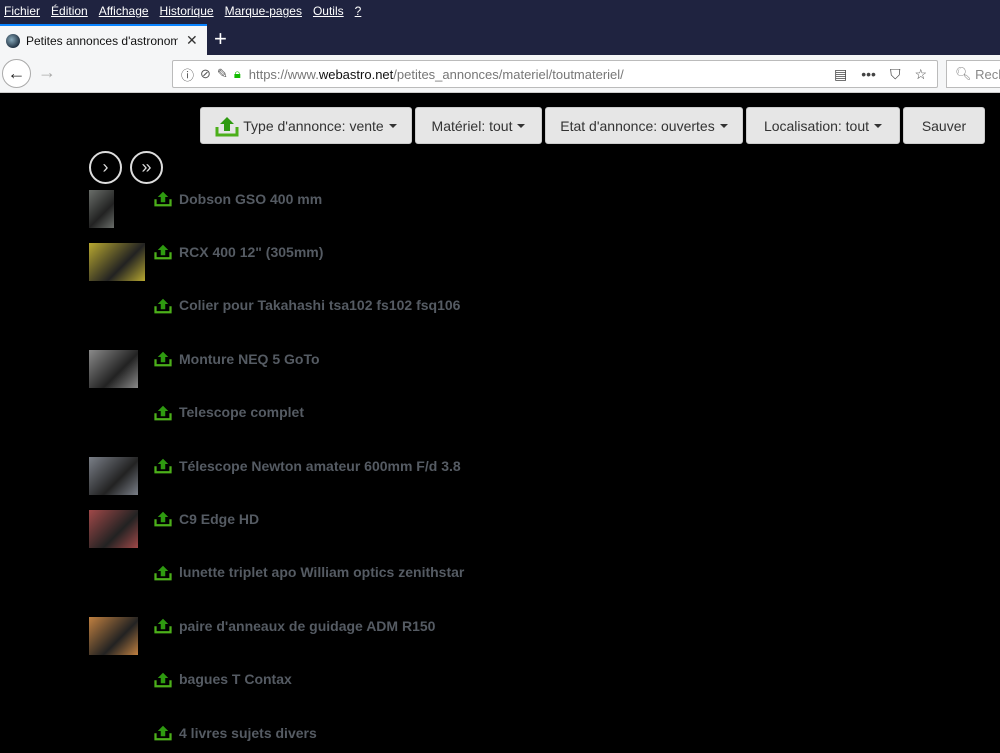 Image resolution: width=1000 pixels, height=753 pixels. Describe the element at coordinates (237, 73) in the screenshot. I see `lock-icon: 🔒︎` at that location.